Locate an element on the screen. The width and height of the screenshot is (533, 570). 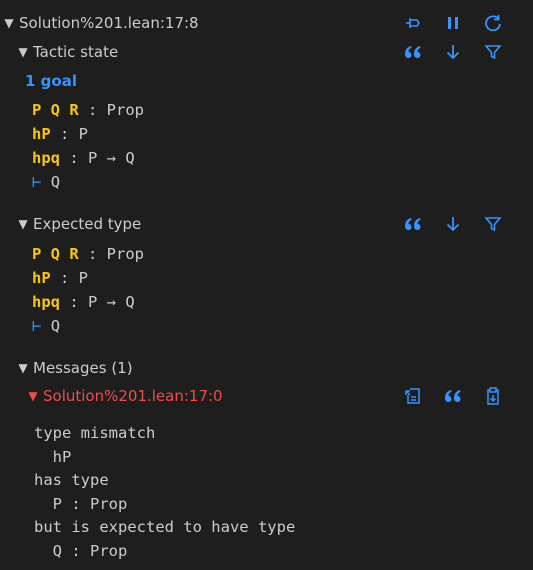
tactic-state-header: ▼ Tactic state is located at coordinates (266, 52).